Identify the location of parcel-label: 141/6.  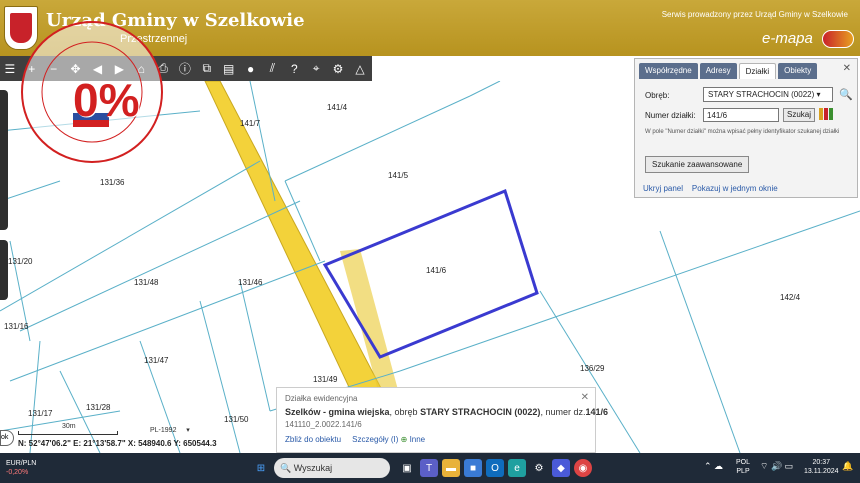
(436, 270).